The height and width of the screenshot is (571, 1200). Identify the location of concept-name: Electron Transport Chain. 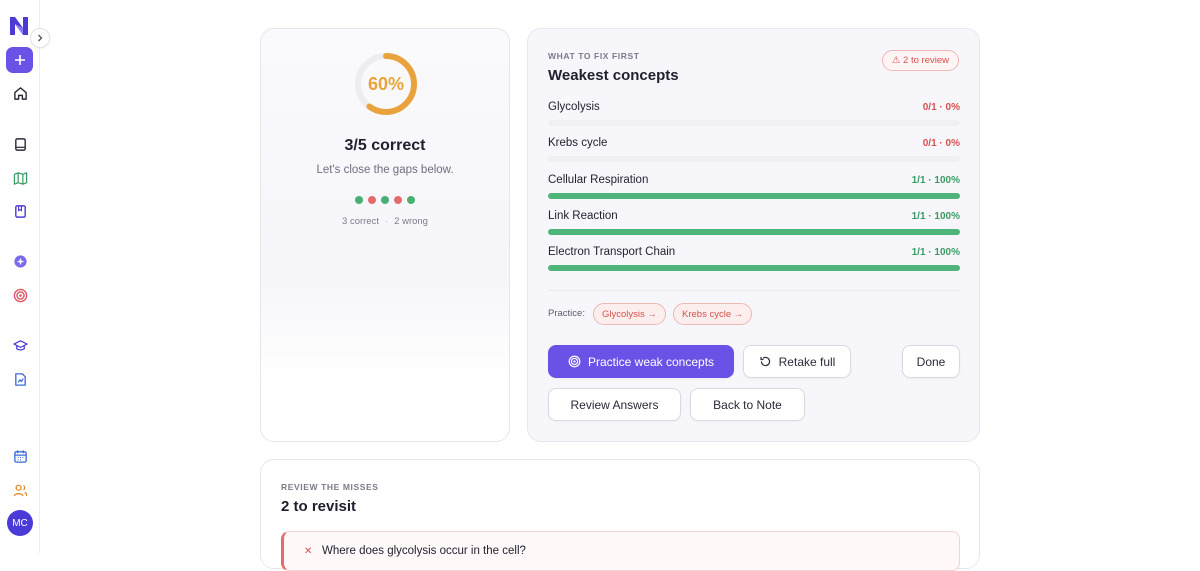
(612, 252).